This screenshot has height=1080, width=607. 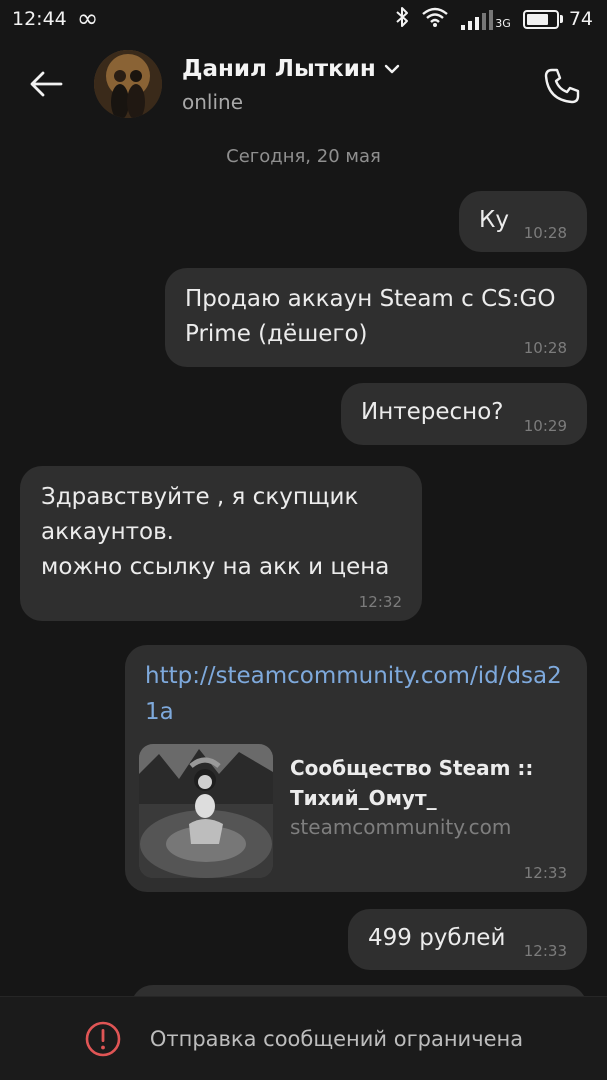 What do you see at coordinates (279, 69) in the screenshot?
I see `contact-name: Данил Лыткин` at bounding box center [279, 69].